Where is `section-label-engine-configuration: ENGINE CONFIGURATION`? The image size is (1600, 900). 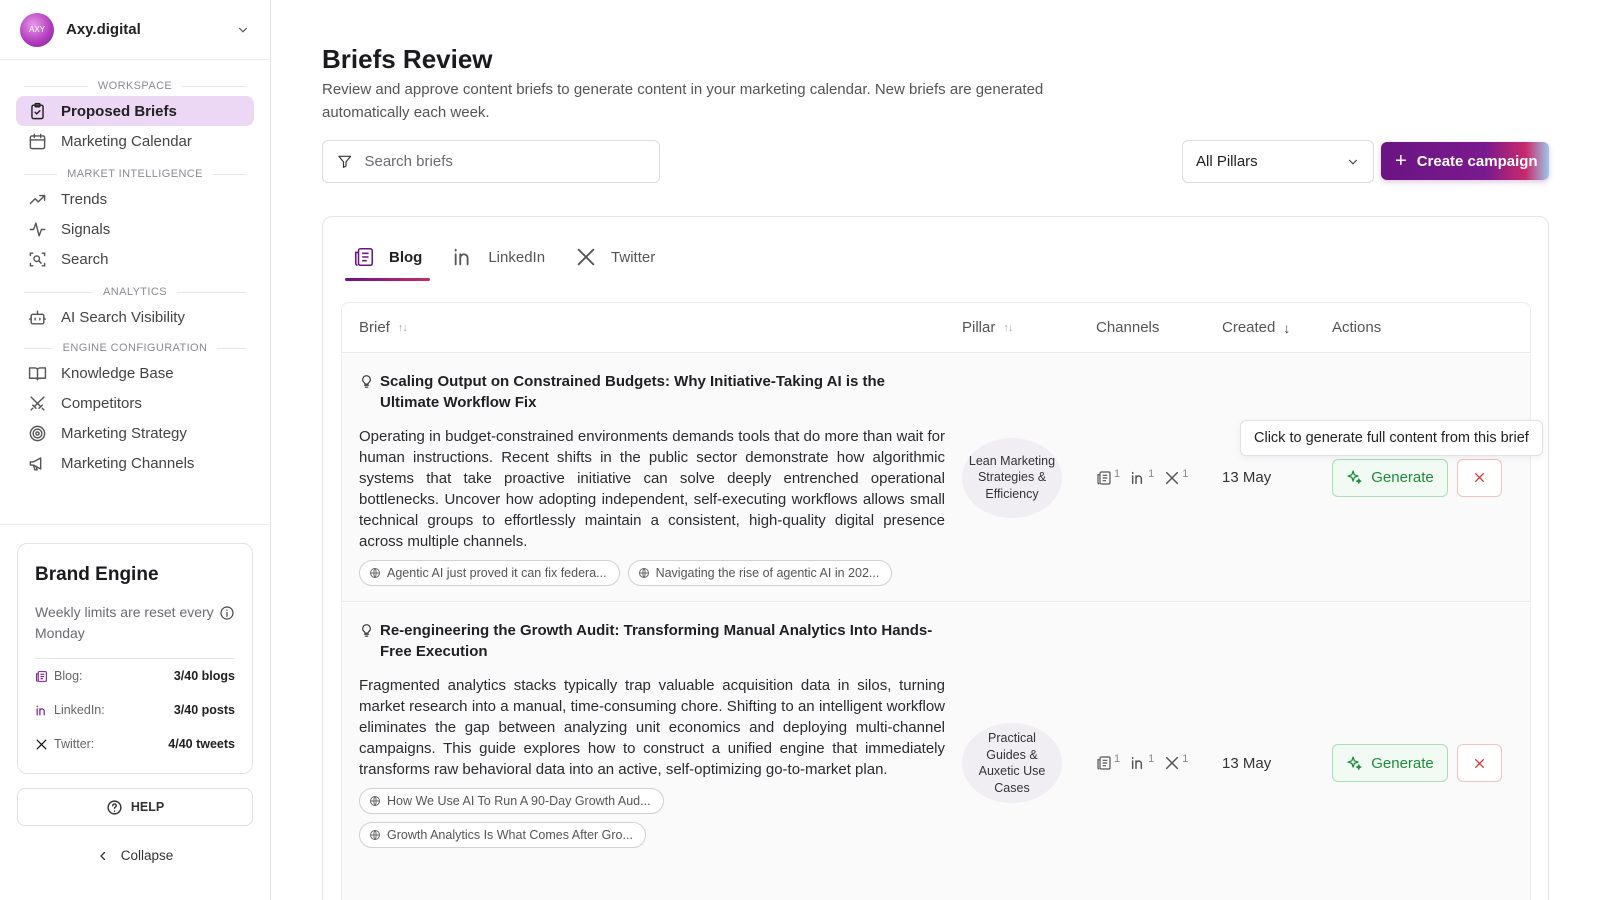
section-label-engine-configuration: ENGINE CONFIGURATION is located at coordinates (135, 348).